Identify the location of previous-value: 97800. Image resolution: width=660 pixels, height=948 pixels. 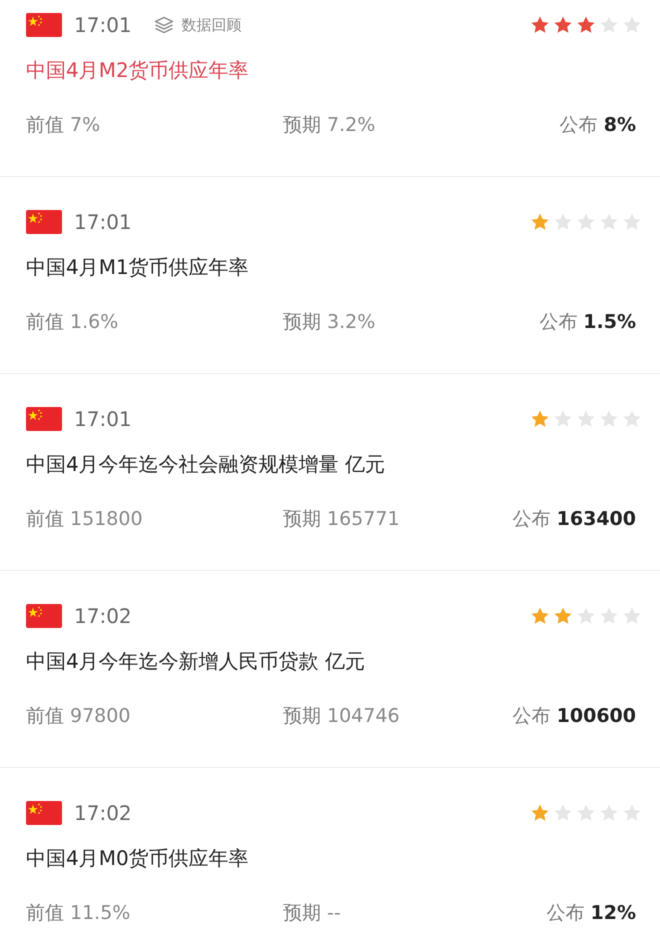
(100, 716).